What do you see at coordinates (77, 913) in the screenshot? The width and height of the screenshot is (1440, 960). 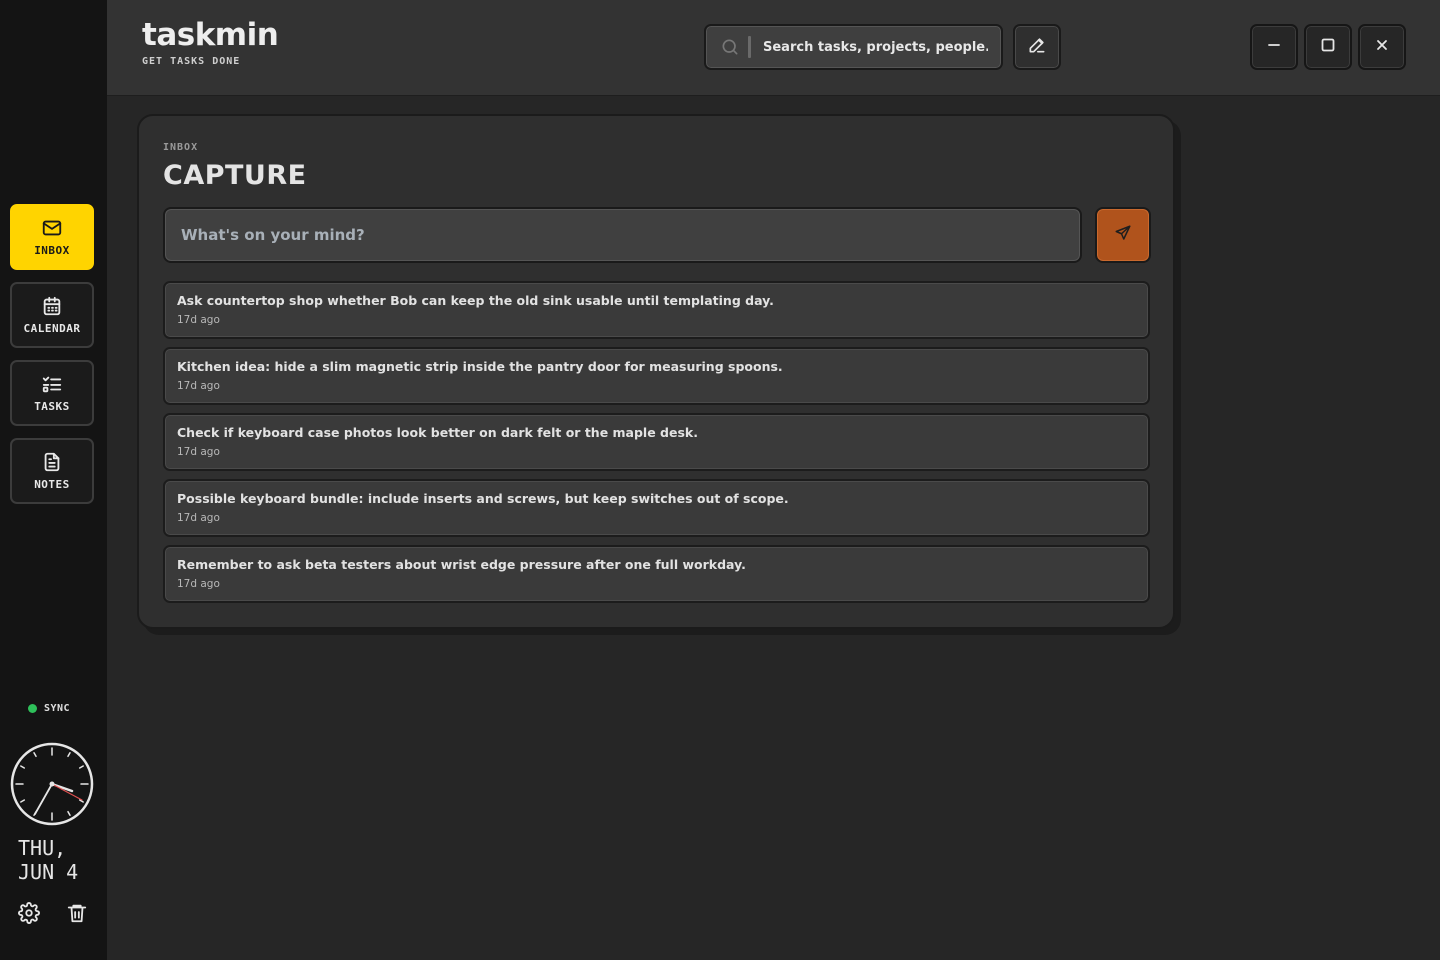 I see `trash-icon` at bounding box center [77, 913].